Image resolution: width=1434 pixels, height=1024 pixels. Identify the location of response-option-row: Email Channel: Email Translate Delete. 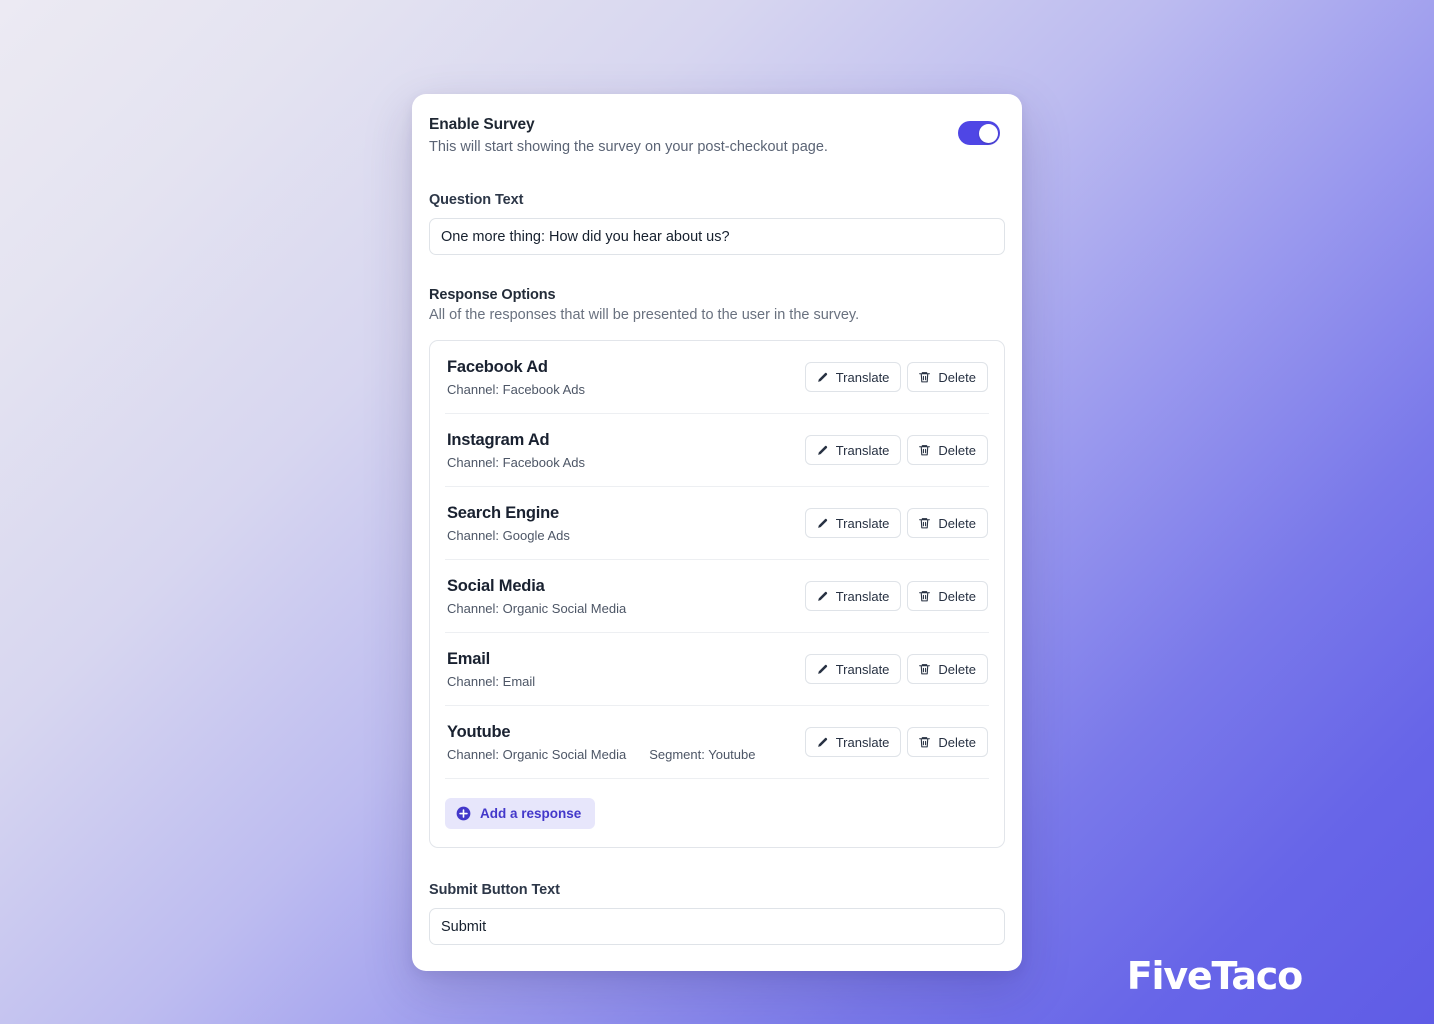
(717, 669).